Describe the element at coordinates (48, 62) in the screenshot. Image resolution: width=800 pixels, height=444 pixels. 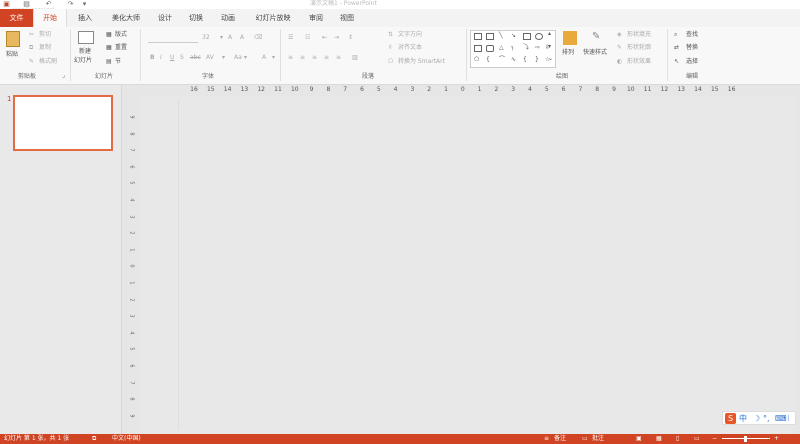
I see `format-painter-button: 格式刷` at that location.